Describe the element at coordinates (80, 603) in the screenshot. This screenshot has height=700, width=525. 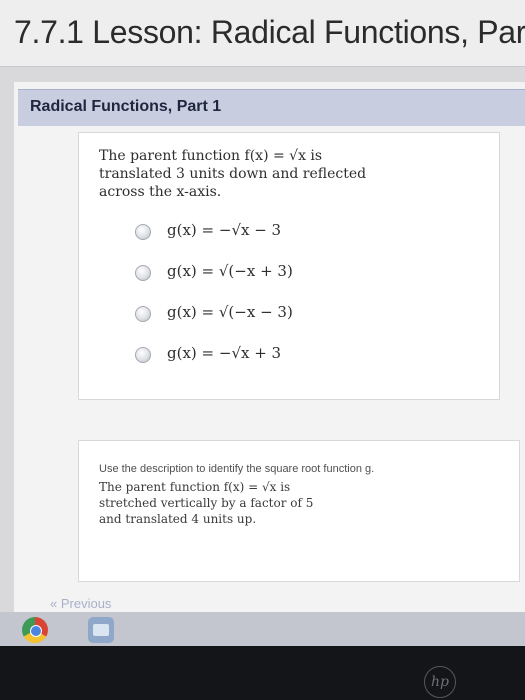
I see `previous-link: « Previous` at that location.